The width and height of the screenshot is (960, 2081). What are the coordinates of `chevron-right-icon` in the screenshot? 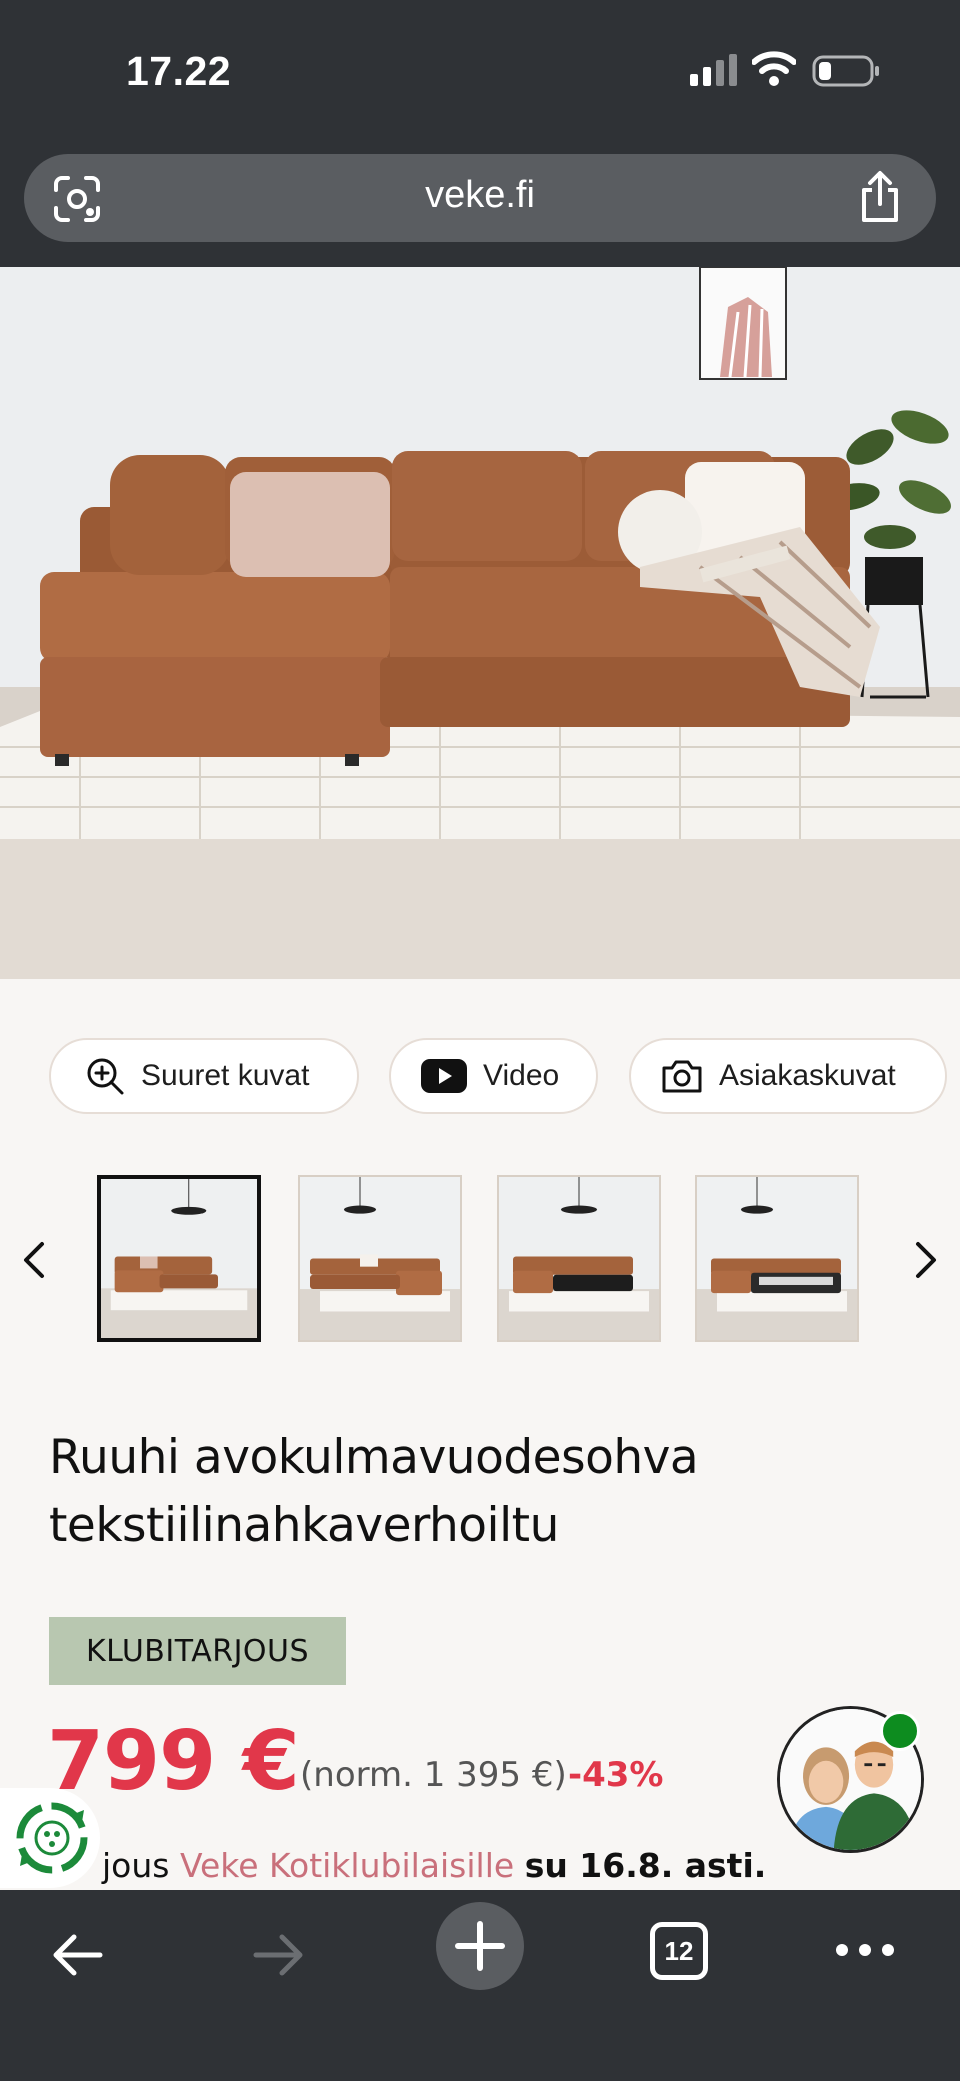 It's located at (925, 1260).